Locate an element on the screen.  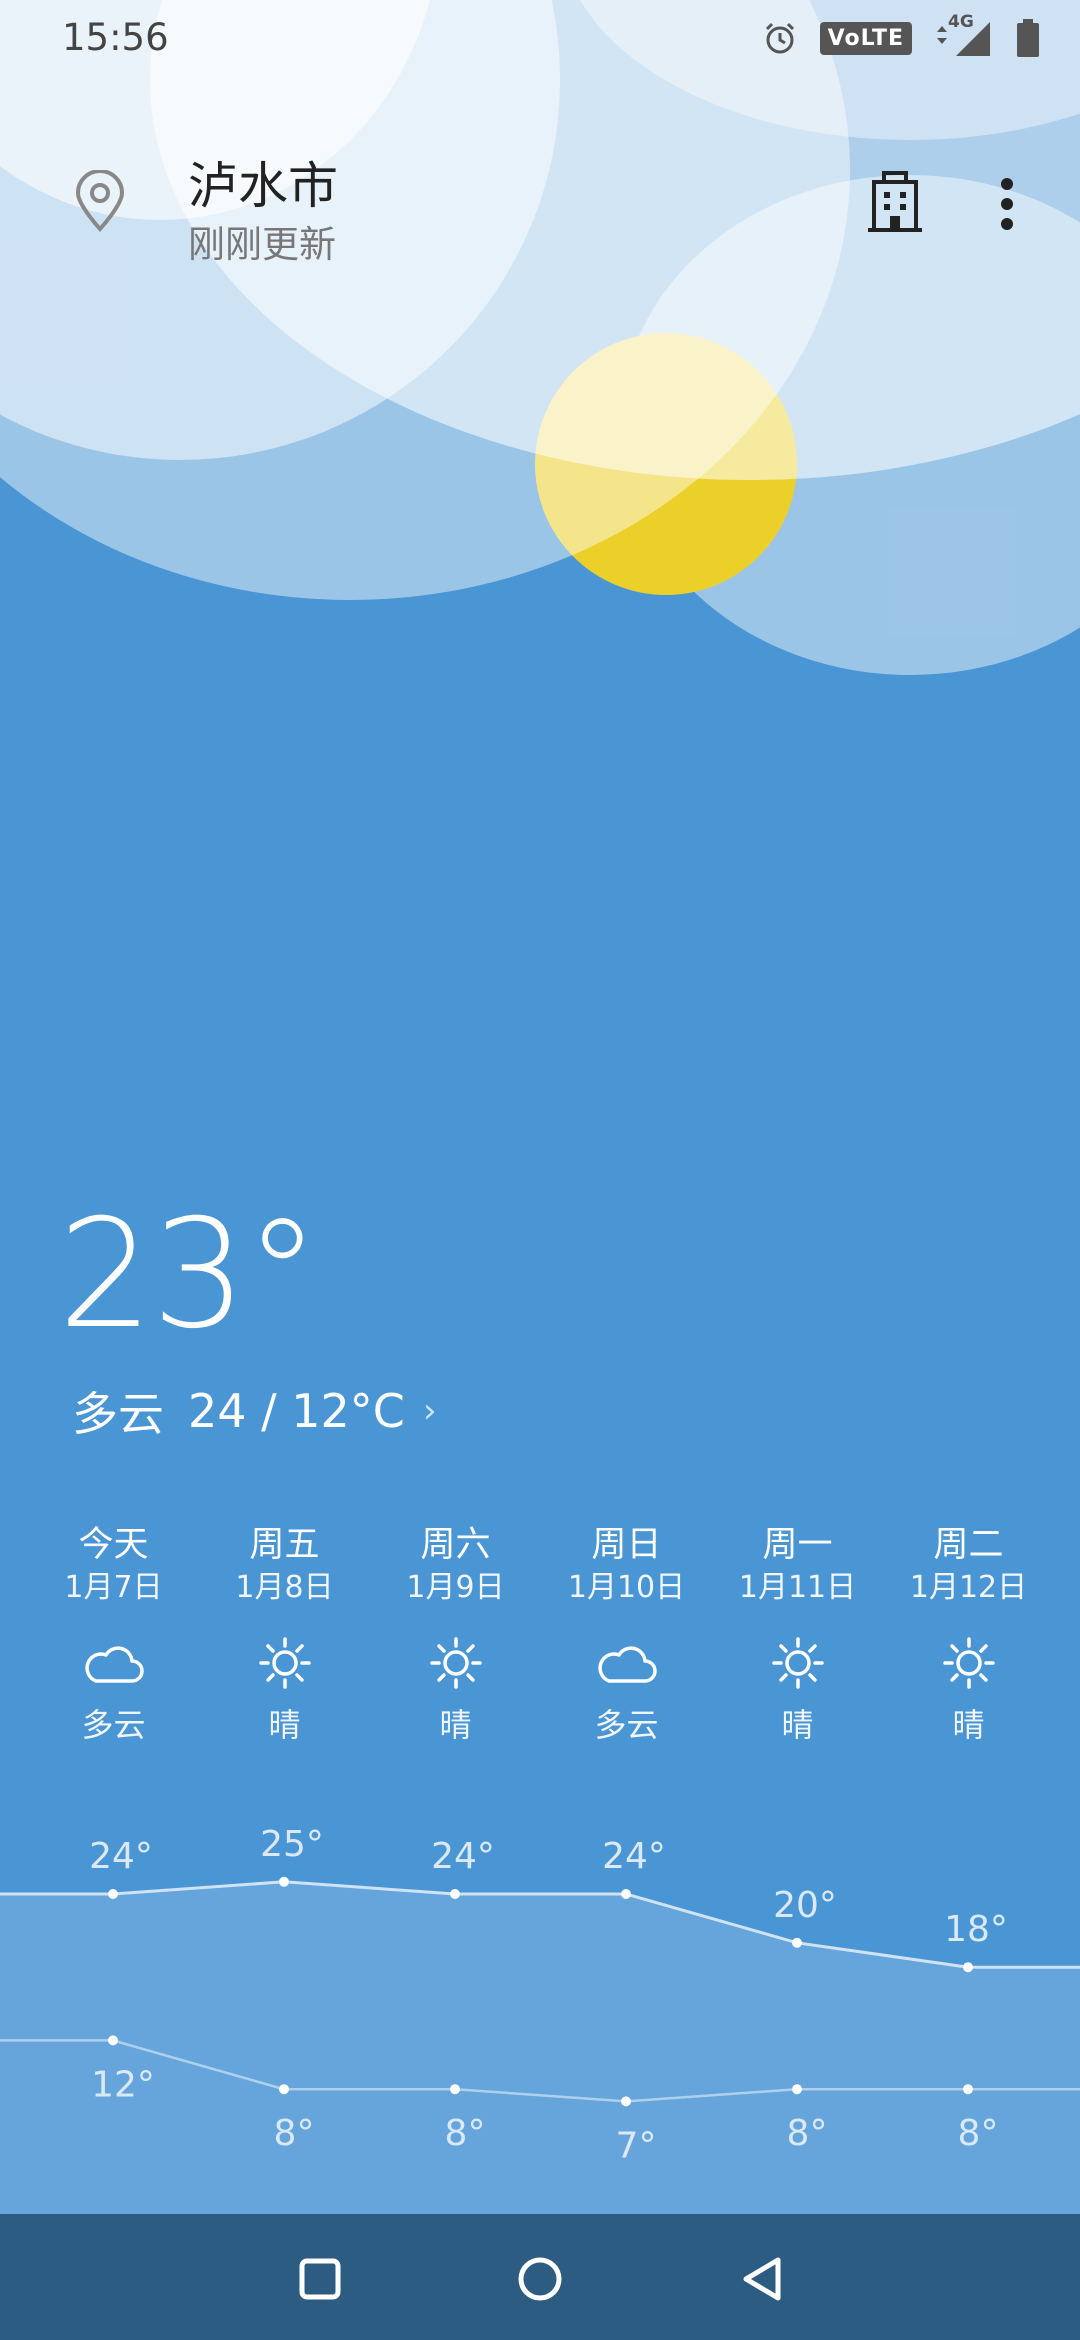
today-summary: 多云 24 / 12°C › is located at coordinates (254, 1411).